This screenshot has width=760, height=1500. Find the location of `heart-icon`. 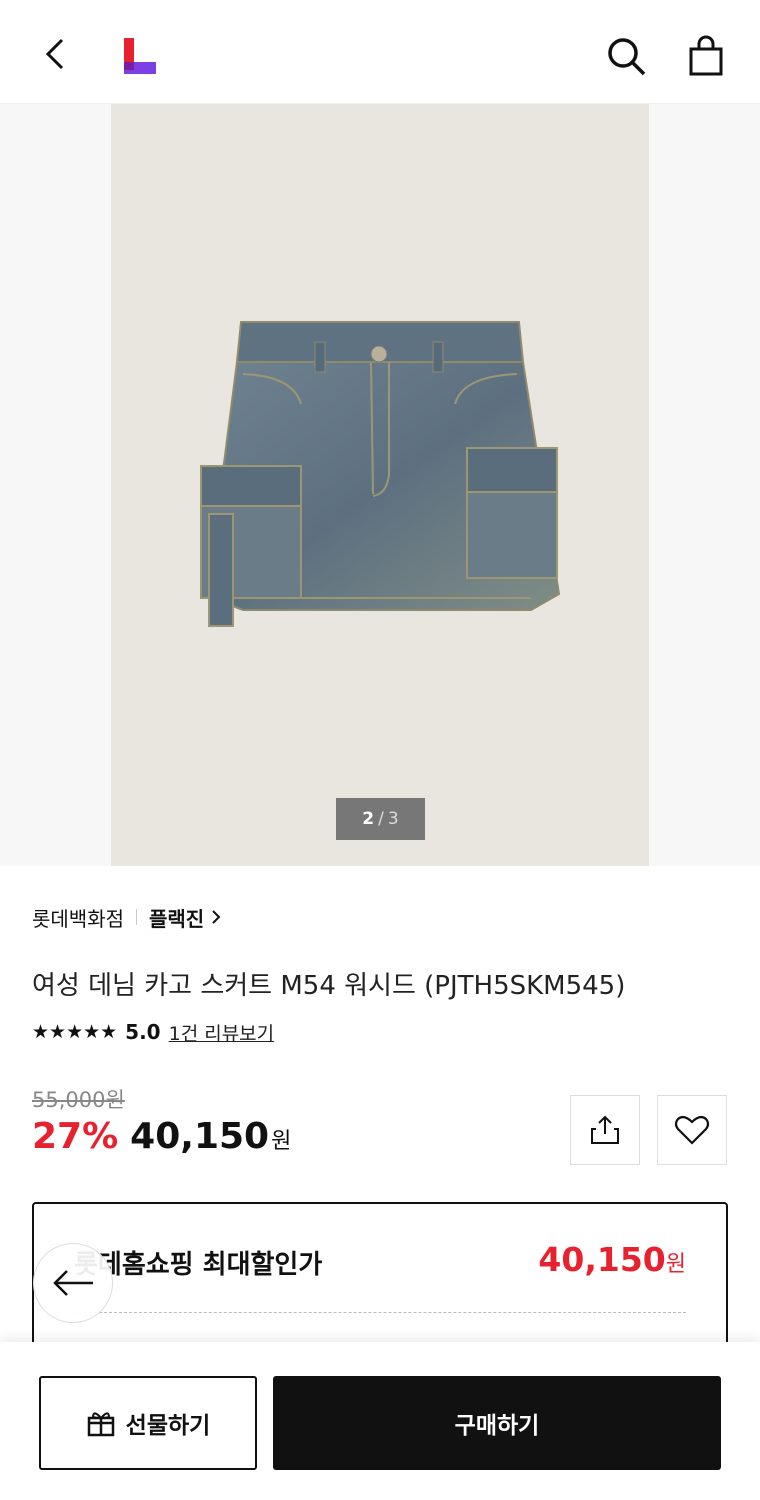

heart-icon is located at coordinates (692, 1130).